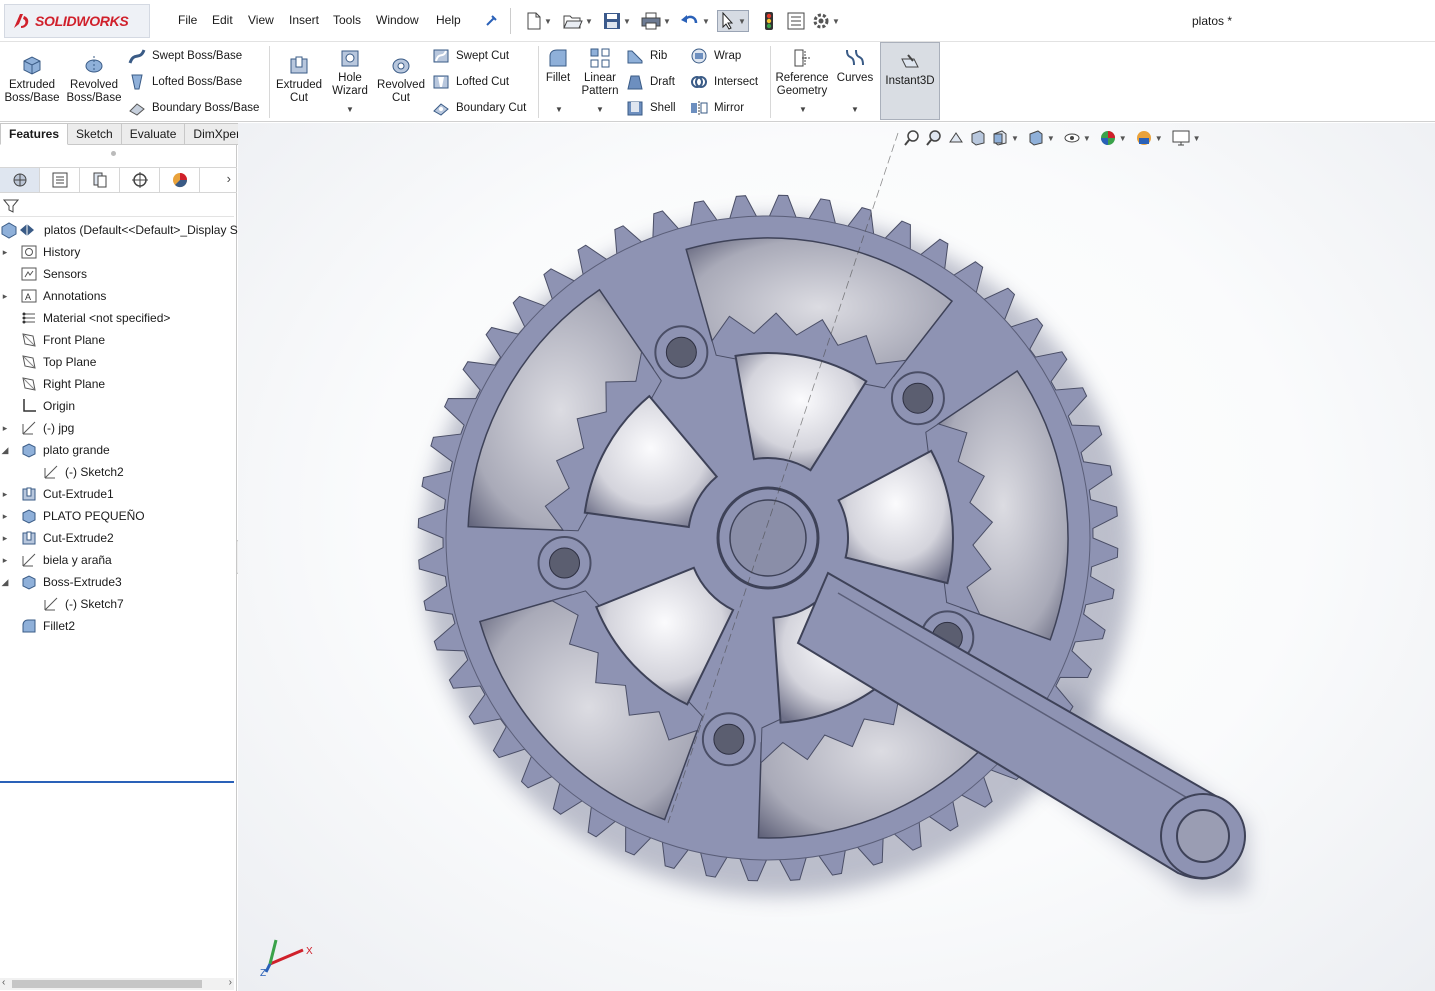 The height and width of the screenshot is (991, 1435). Describe the element at coordinates (117, 782) in the screenshot. I see `rollback-bar` at that location.